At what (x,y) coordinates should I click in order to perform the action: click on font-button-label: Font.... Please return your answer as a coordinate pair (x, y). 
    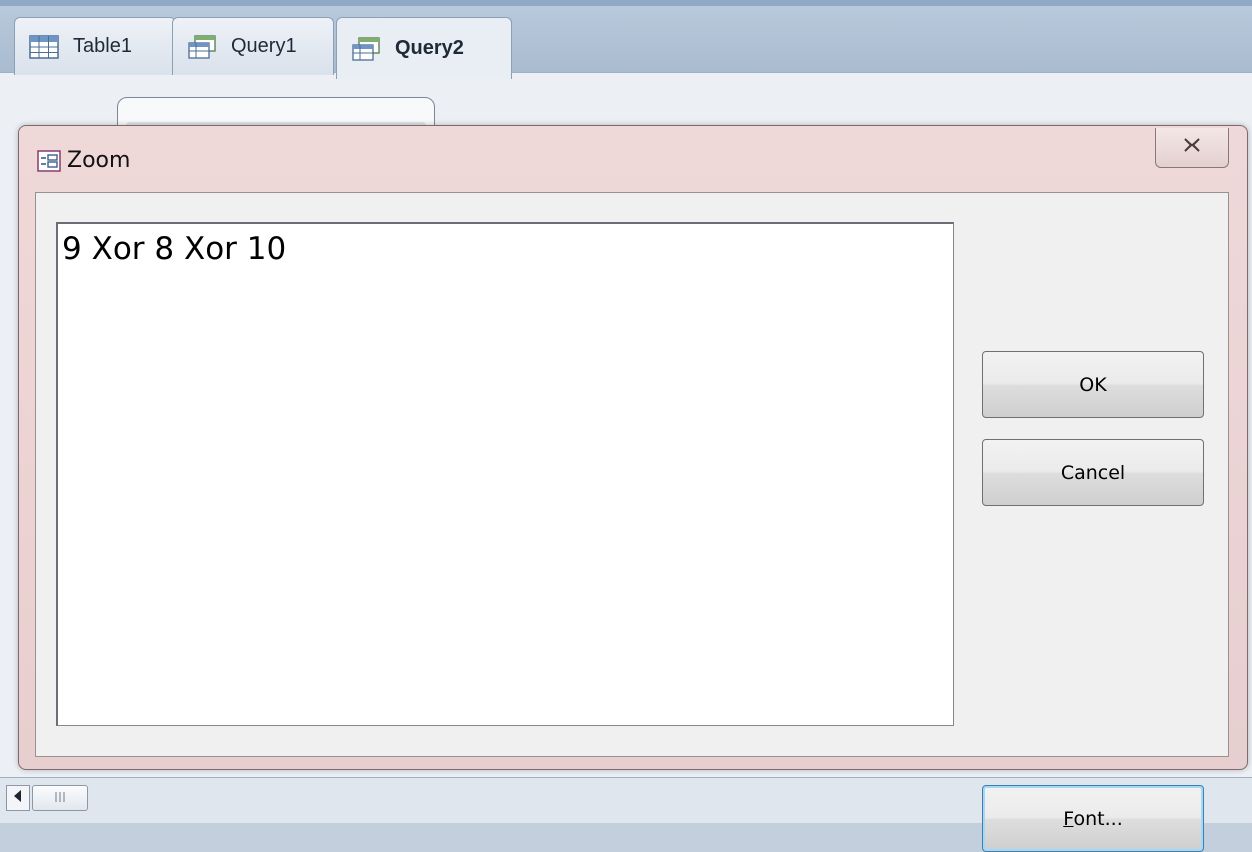
    Looking at the image, I should click on (1093, 819).